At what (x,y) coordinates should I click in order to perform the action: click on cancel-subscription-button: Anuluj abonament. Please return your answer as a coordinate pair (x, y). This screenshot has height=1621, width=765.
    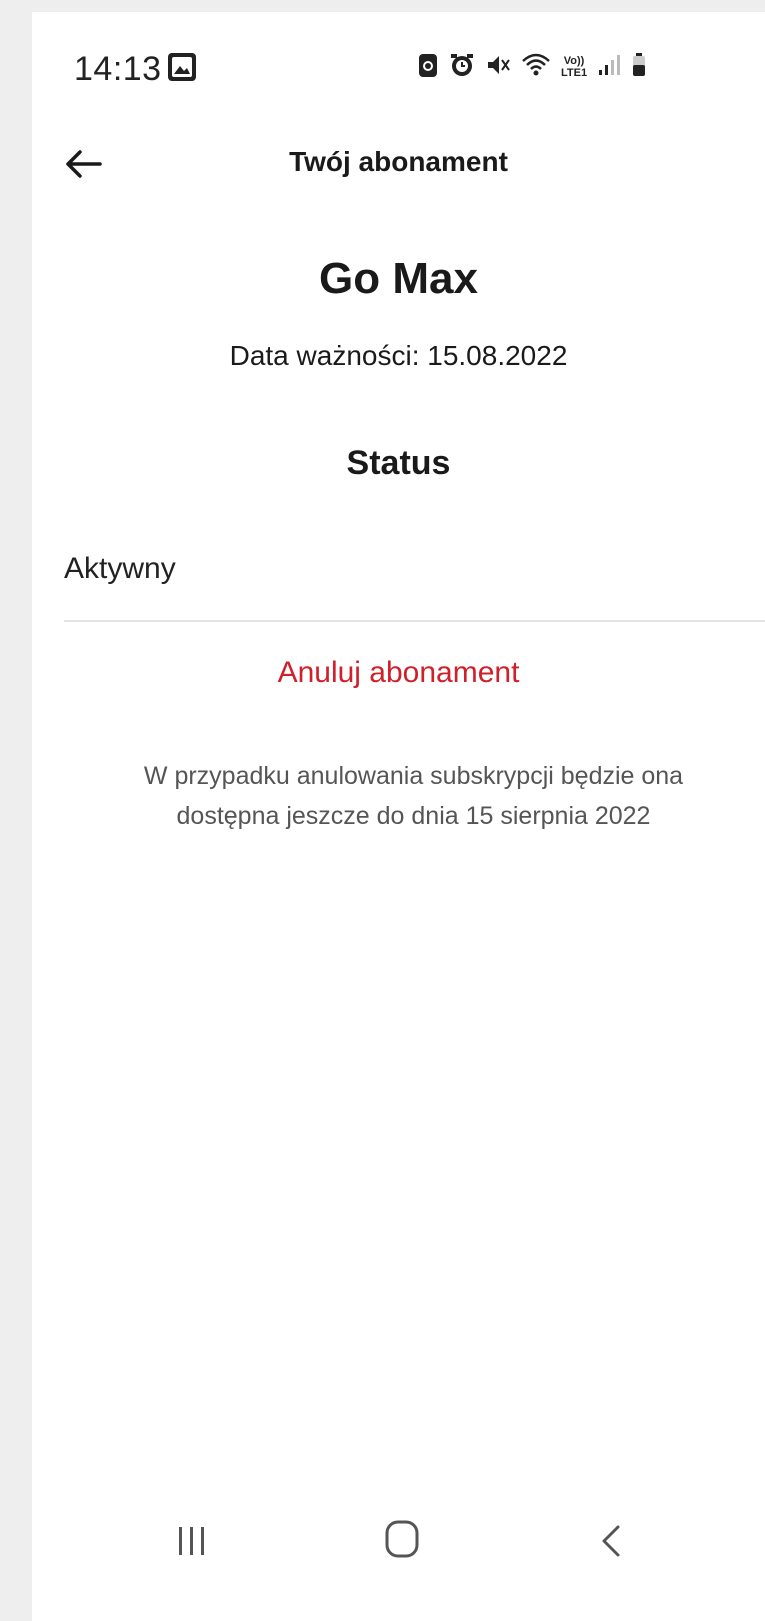
    Looking at the image, I should click on (398, 673).